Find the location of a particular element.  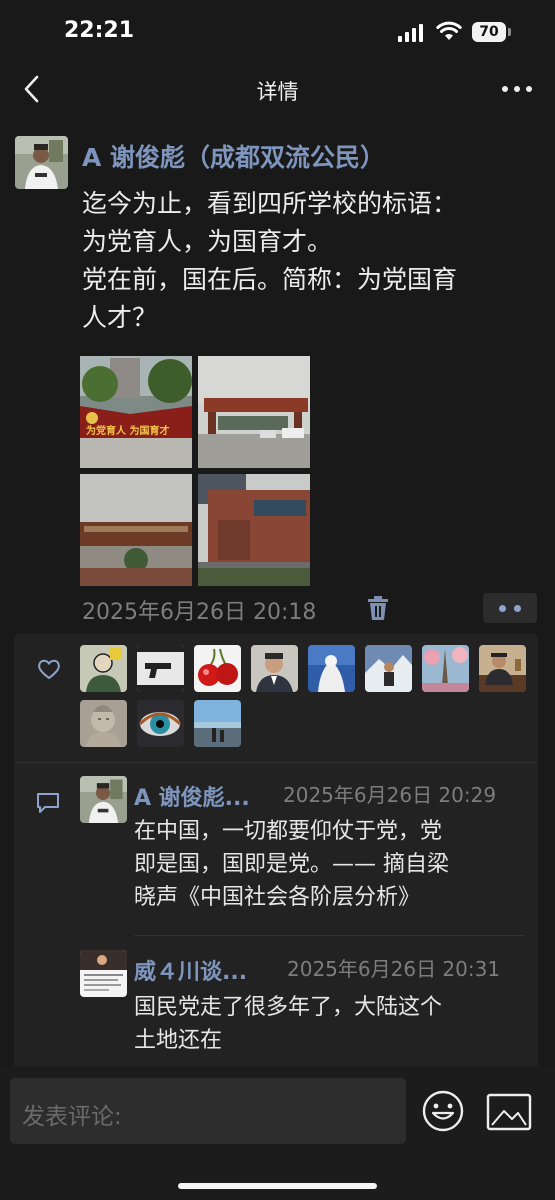

post-line: 为党育人，为国育才。 is located at coordinates (207, 241).